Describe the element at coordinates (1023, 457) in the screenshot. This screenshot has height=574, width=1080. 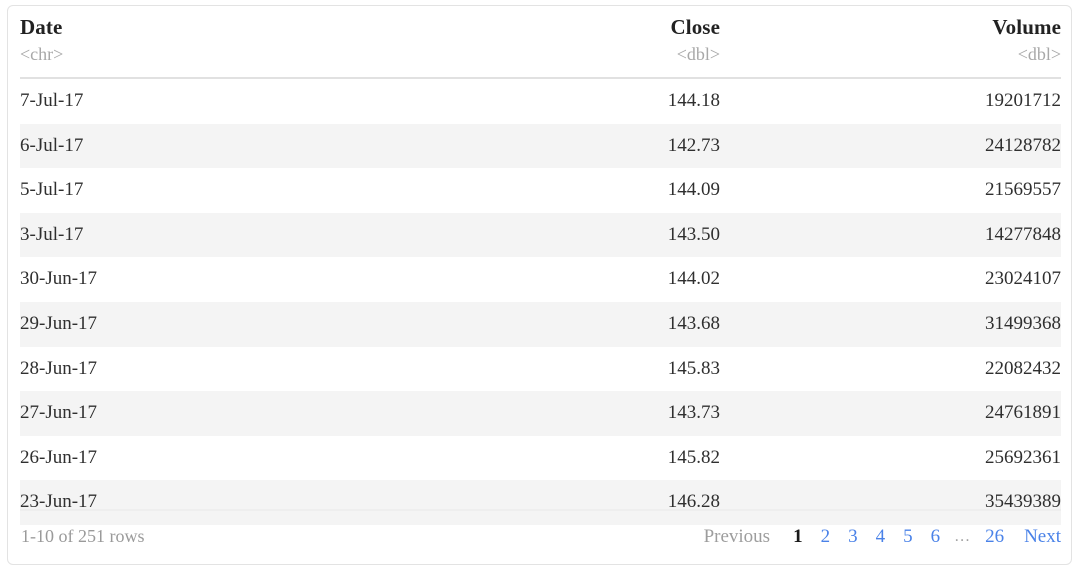
I see `cell-volume: 25692361` at that location.